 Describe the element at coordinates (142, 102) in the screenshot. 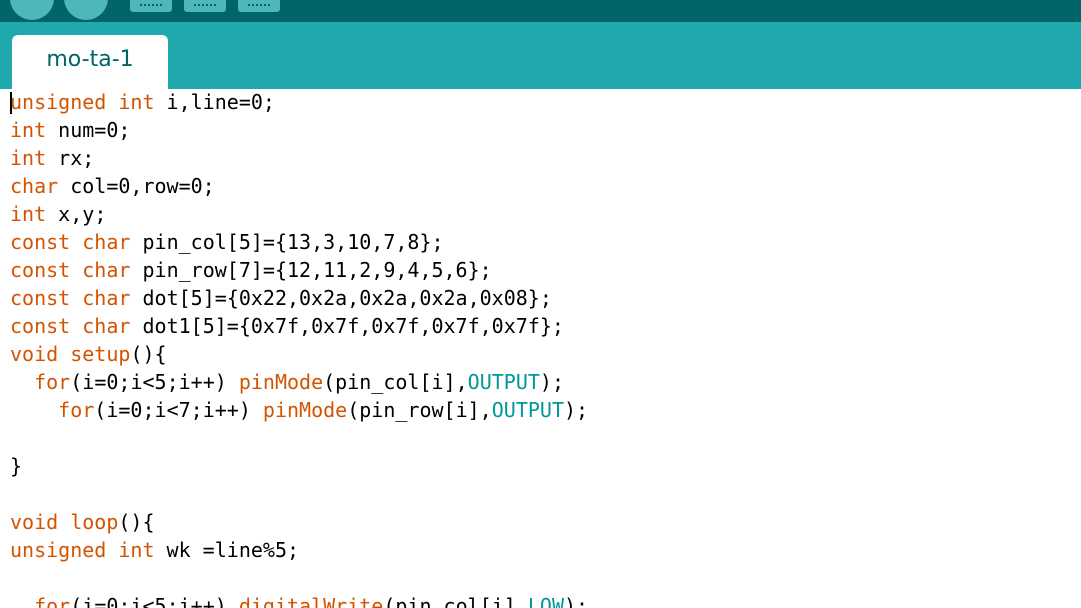

I see `code-line: unsigned int i,line=0;` at that location.